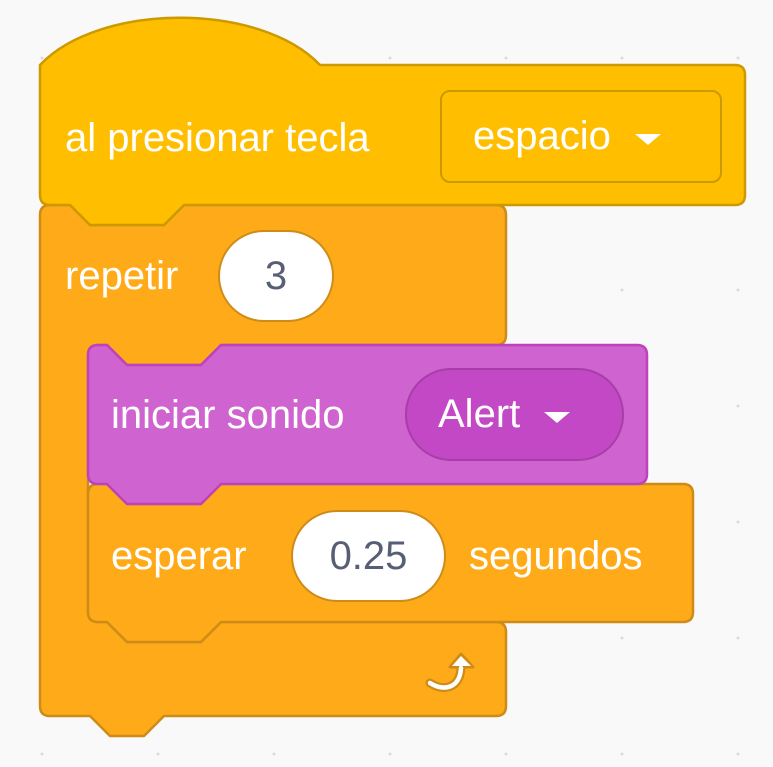 This screenshot has height=767, width=773. What do you see at coordinates (228, 415) in the screenshot?
I see `sound-block-label: iniciar sonido` at bounding box center [228, 415].